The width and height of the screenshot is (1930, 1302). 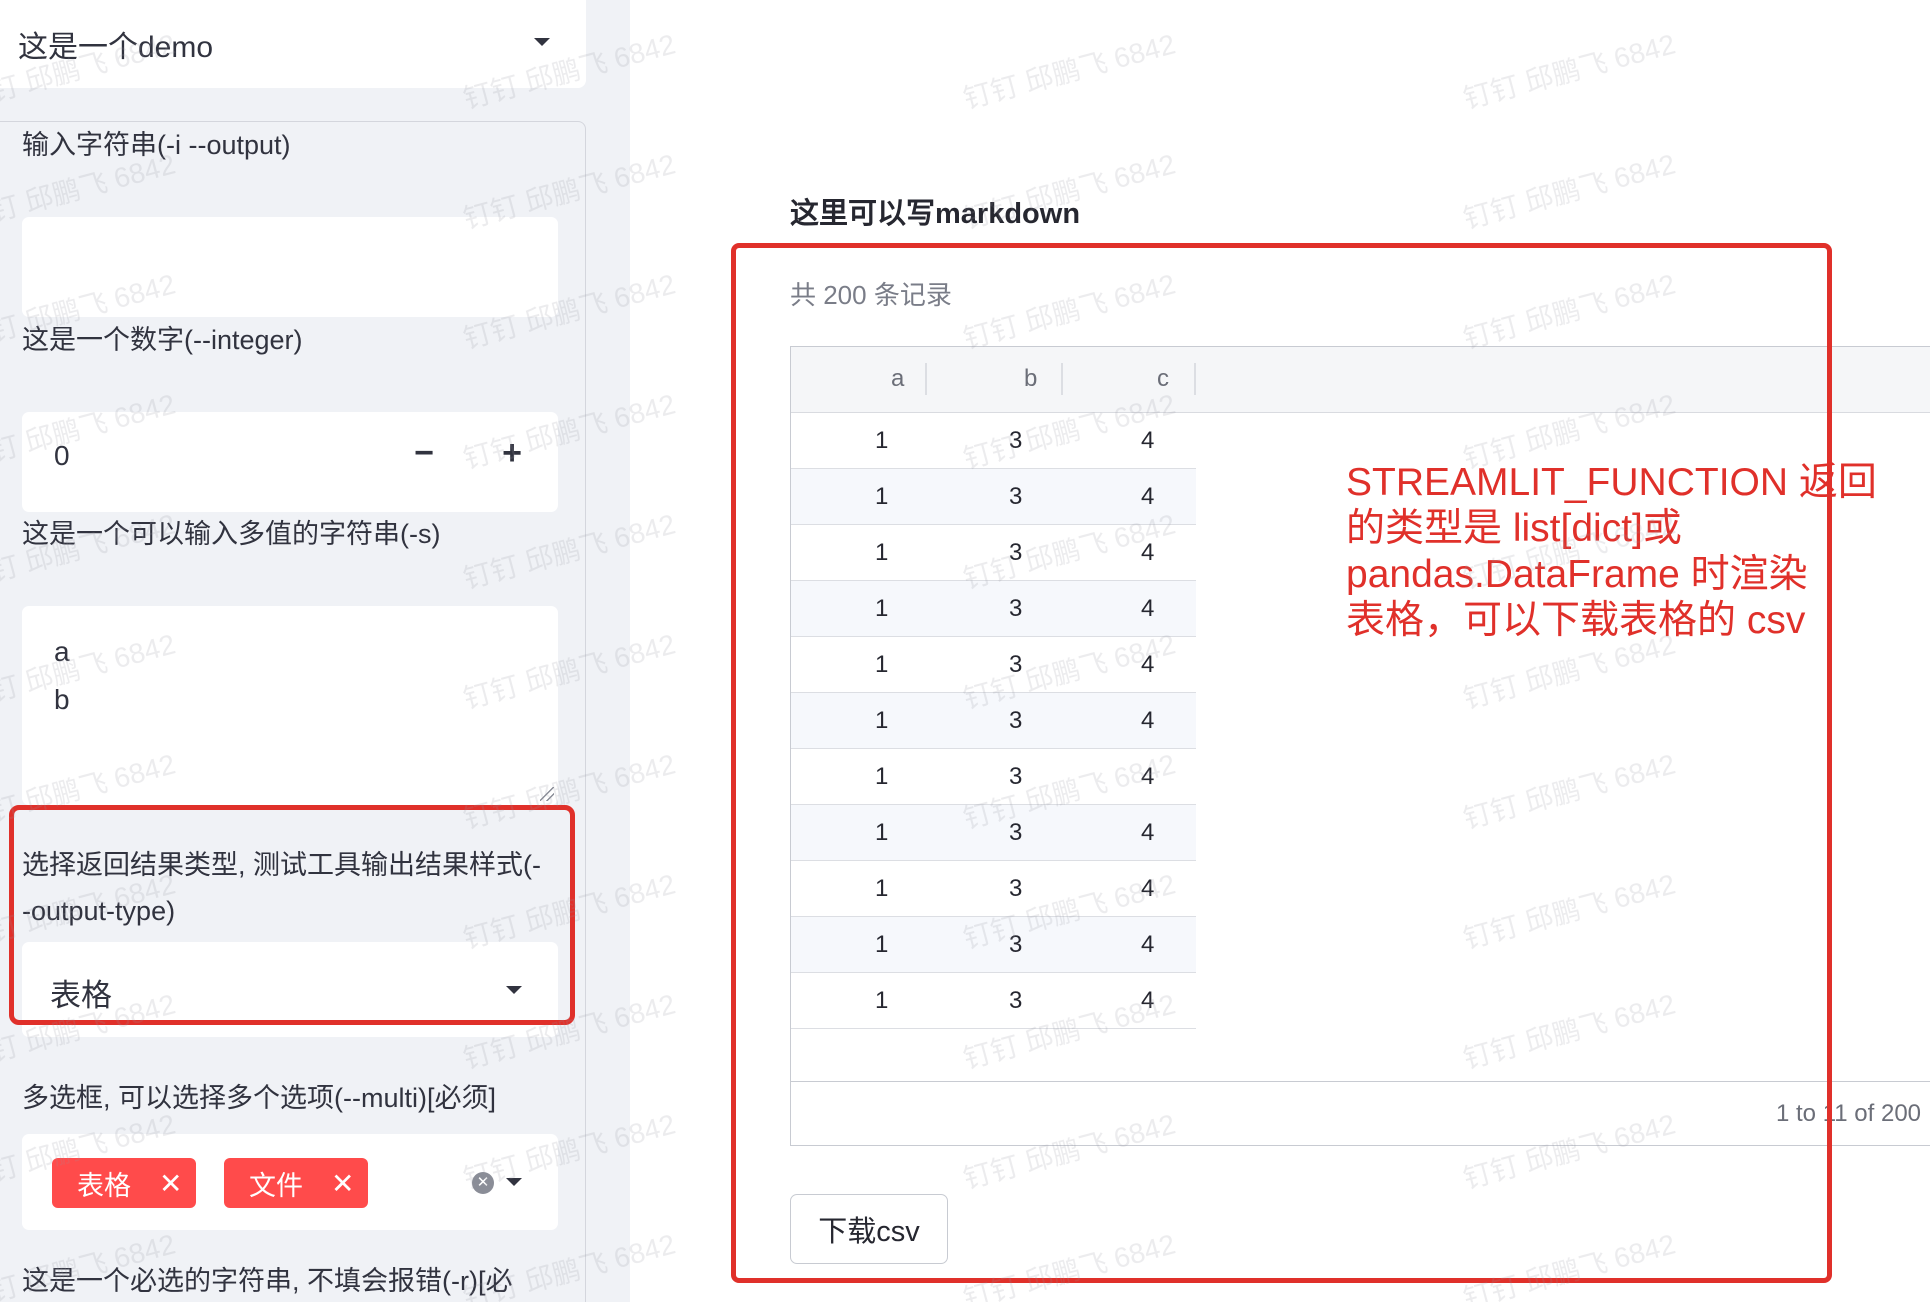 I want to click on number-input: 0 − +, so click(x=290, y=462).